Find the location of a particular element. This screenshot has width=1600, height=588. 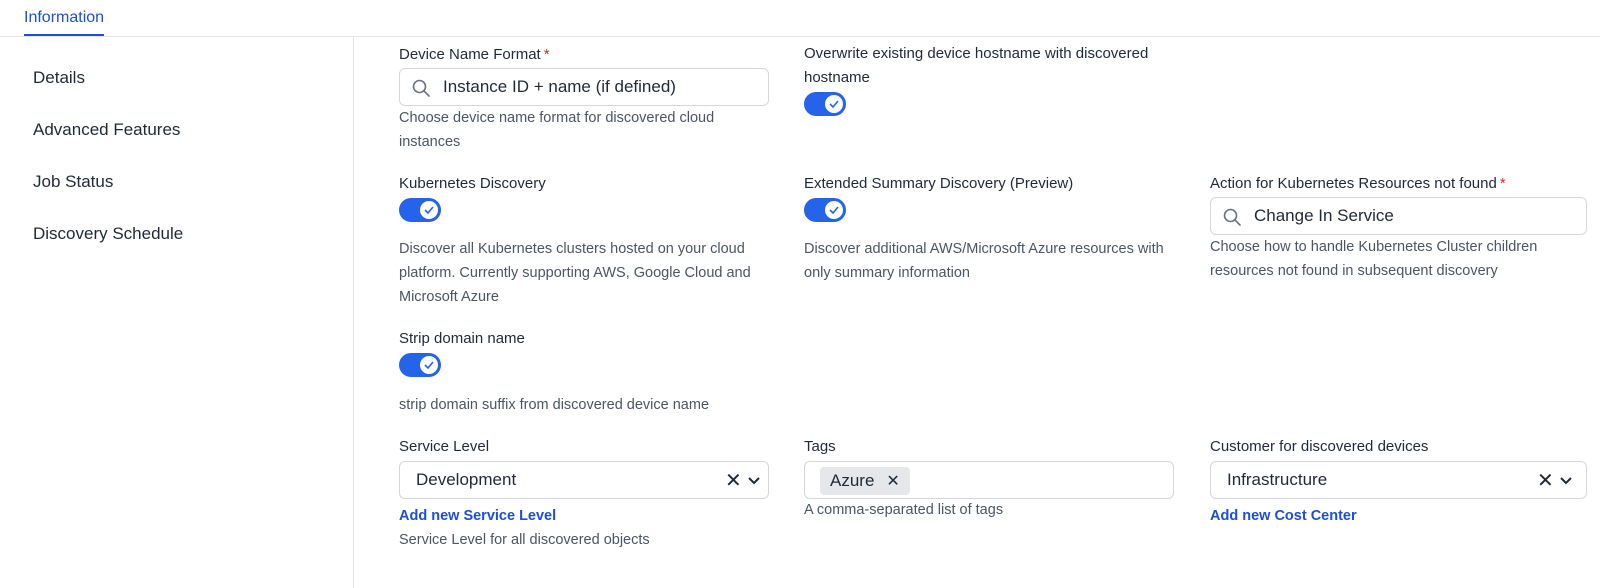

overwrite-hostname-toggle is located at coordinates (825, 104).